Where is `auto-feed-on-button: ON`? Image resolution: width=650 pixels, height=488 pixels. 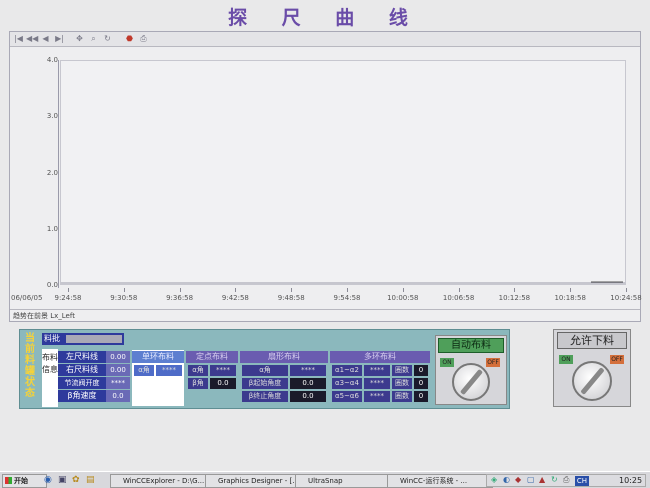 auto-feed-on-button: ON is located at coordinates (447, 362).